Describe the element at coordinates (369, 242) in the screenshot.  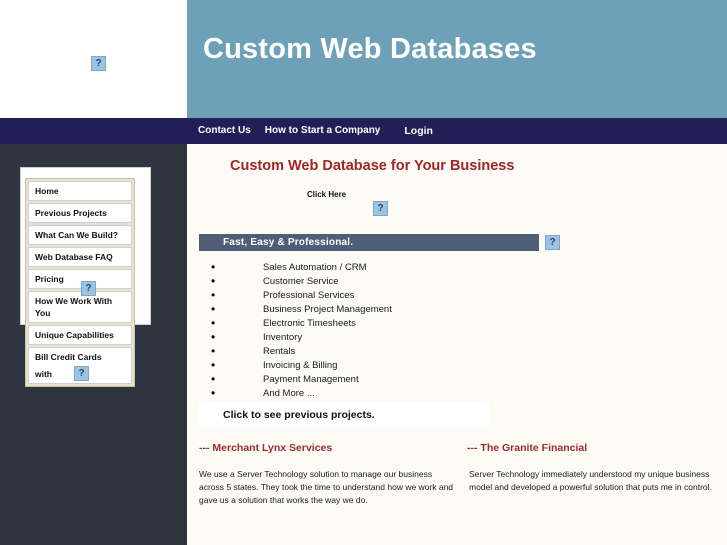
I see `section-header-bar: Fast, Easy & Professional.` at that location.